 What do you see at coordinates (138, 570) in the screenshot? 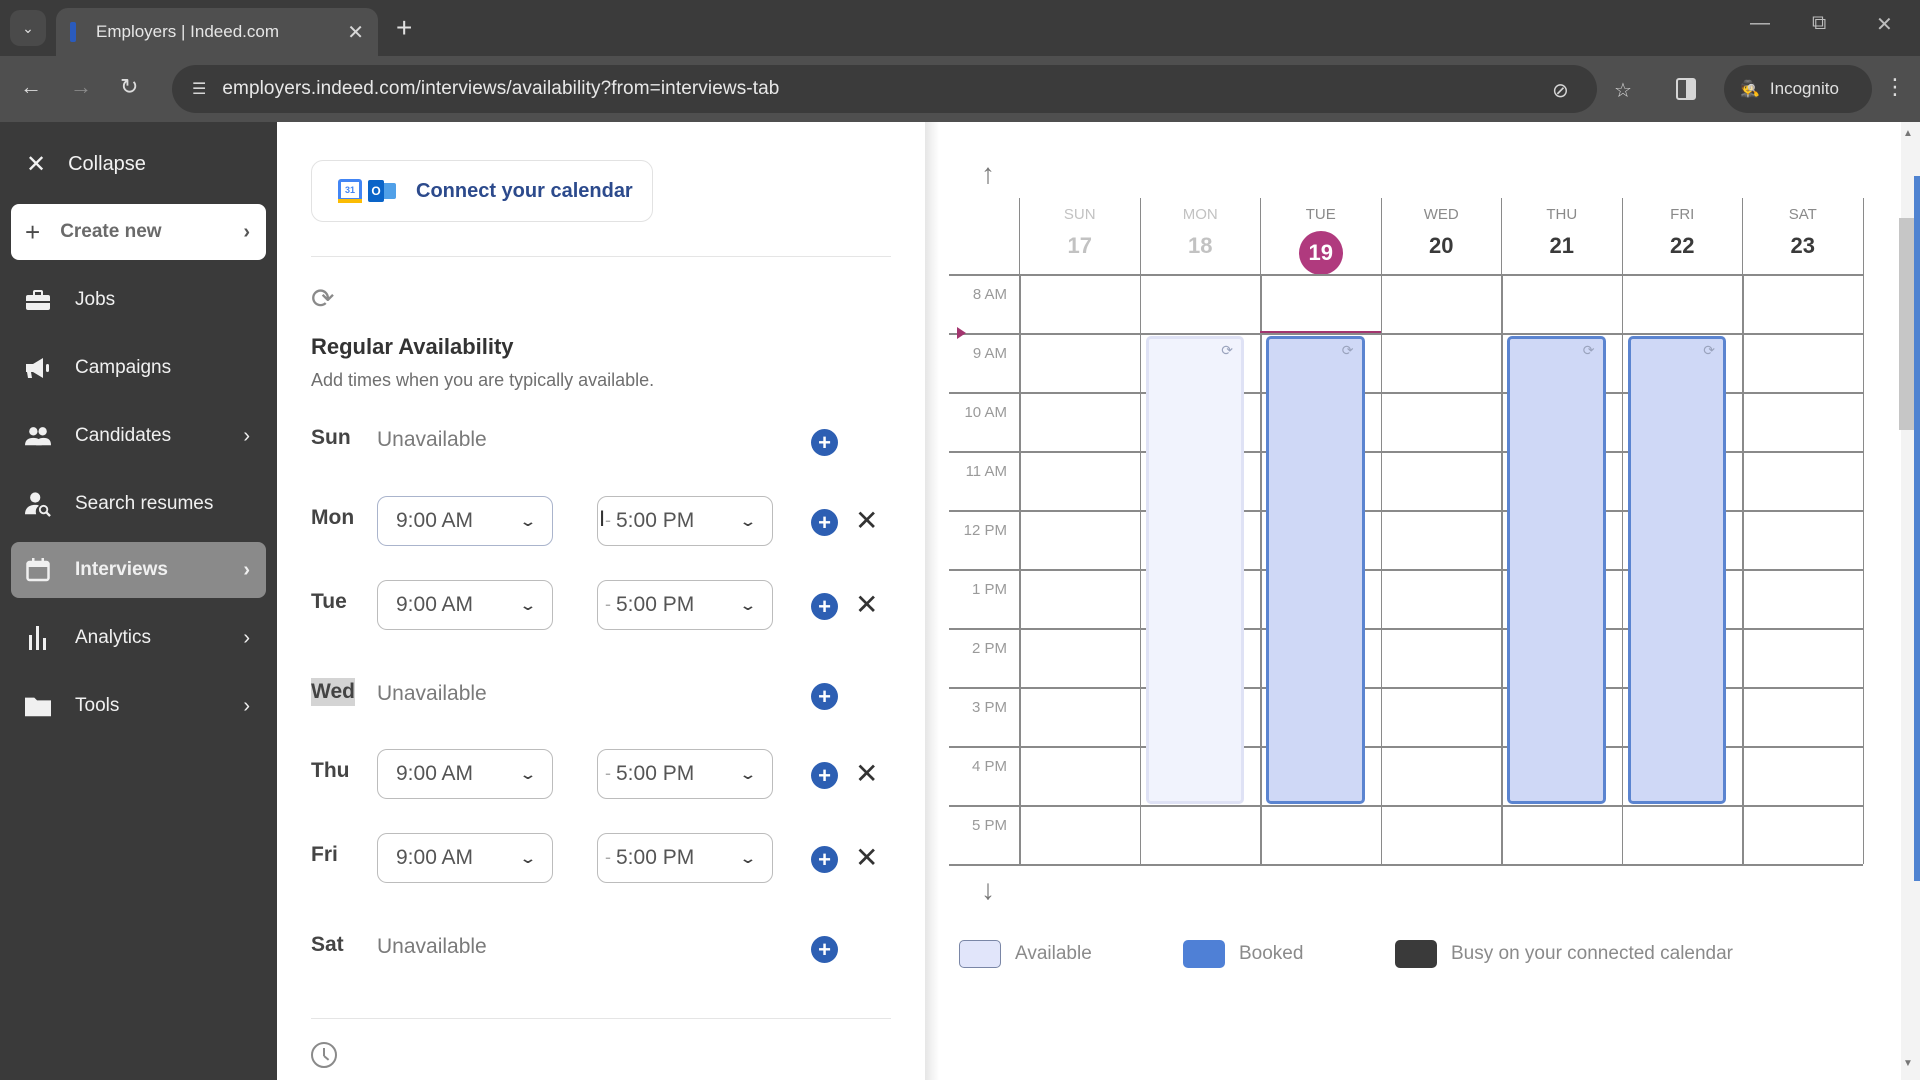
I see `sidebar-item-interviews: Interviews ›` at bounding box center [138, 570].